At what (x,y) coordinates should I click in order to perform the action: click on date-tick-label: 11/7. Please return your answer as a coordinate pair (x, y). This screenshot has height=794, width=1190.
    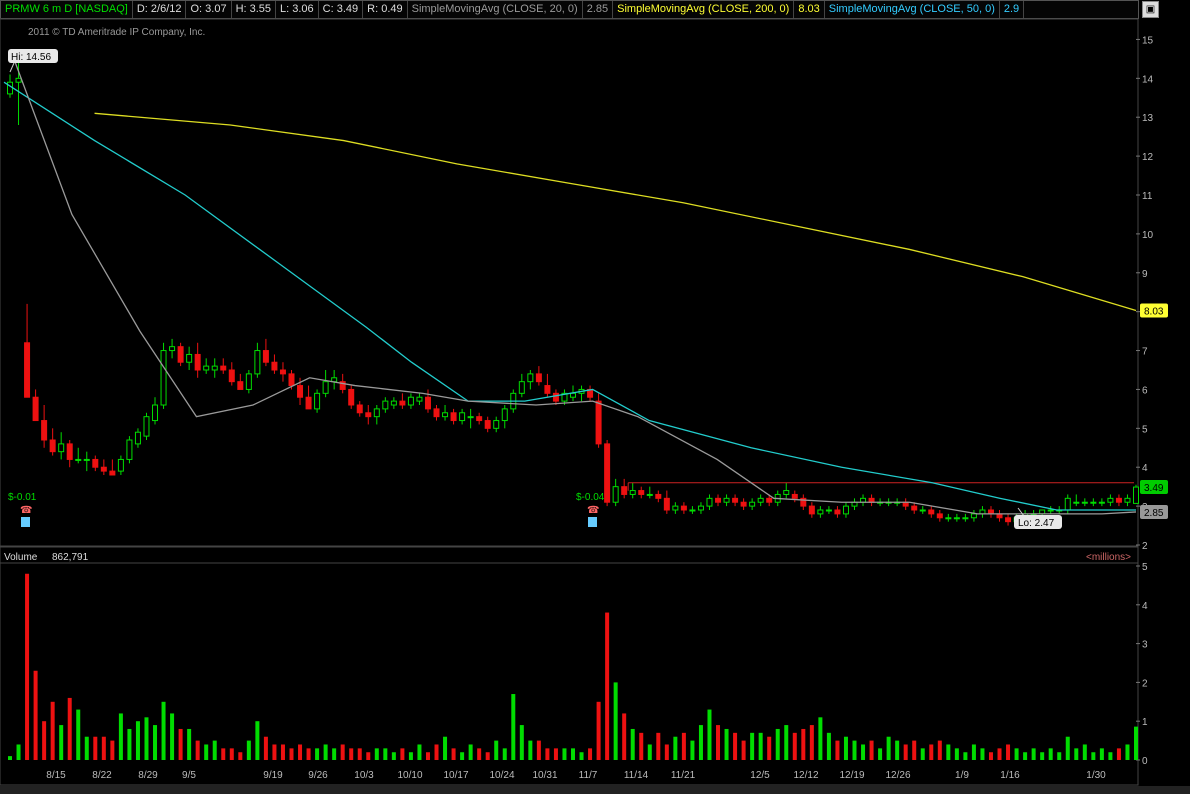
    Looking at the image, I should click on (588, 775).